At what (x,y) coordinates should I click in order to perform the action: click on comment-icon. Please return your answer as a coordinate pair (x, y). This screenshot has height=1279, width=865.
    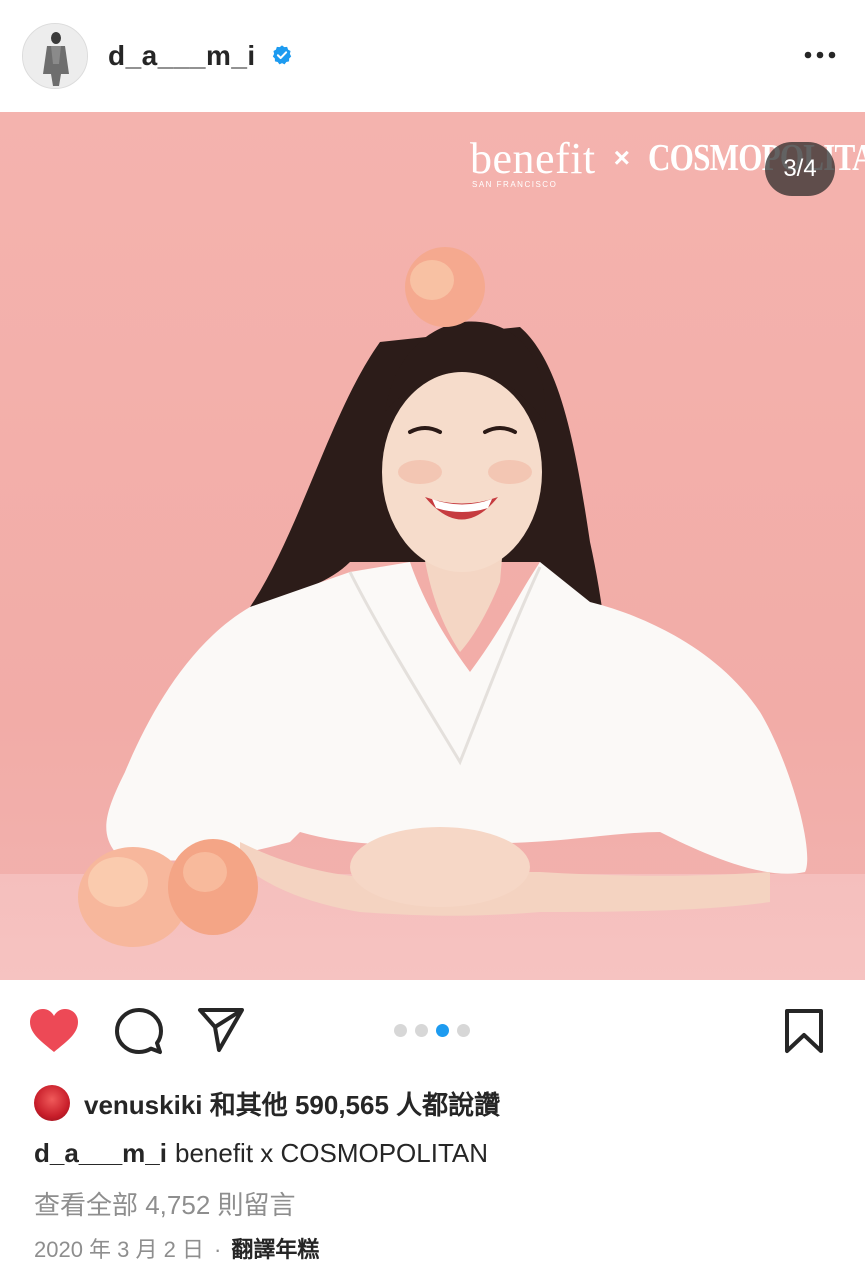
    Looking at the image, I should click on (139, 1031).